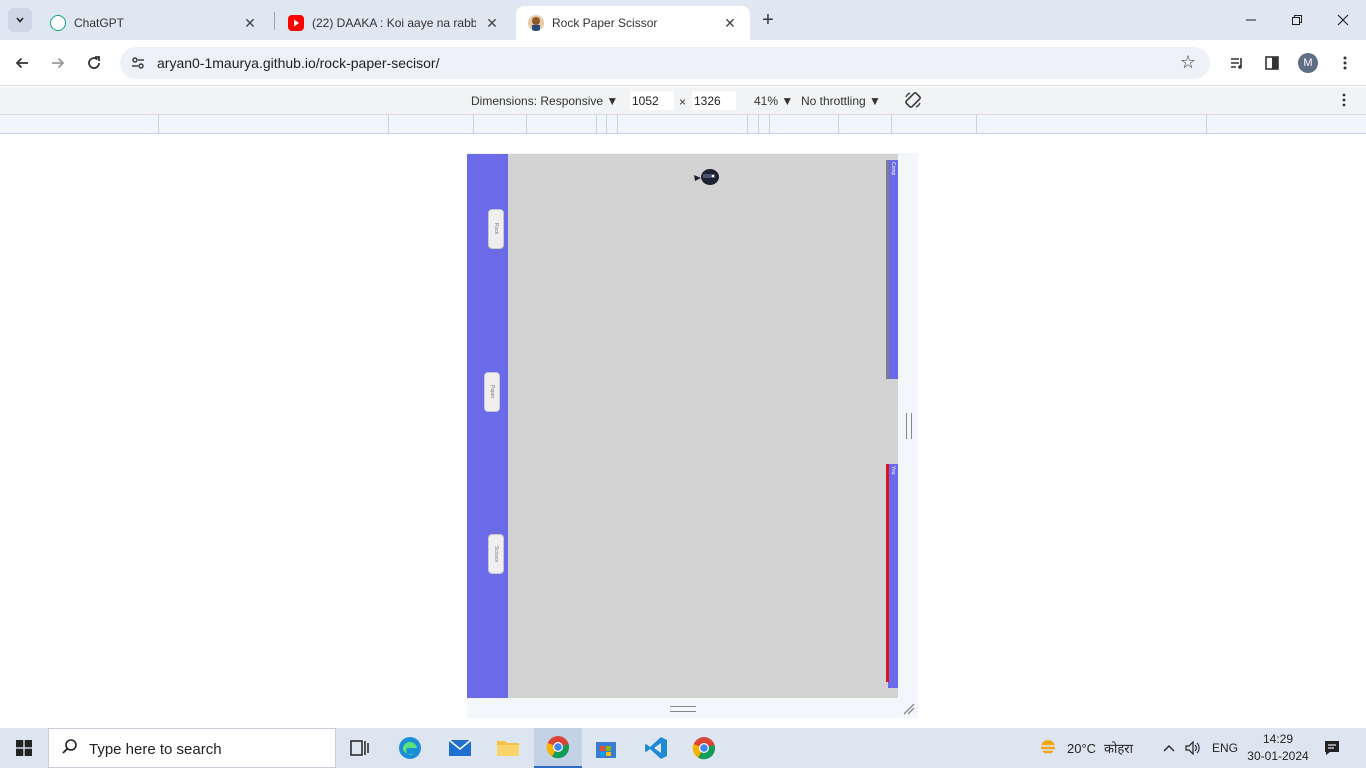 This screenshot has height=768, width=1366. What do you see at coordinates (154, 23) in the screenshot?
I see `tab-chatgpt: ChatGPT ✕` at bounding box center [154, 23].